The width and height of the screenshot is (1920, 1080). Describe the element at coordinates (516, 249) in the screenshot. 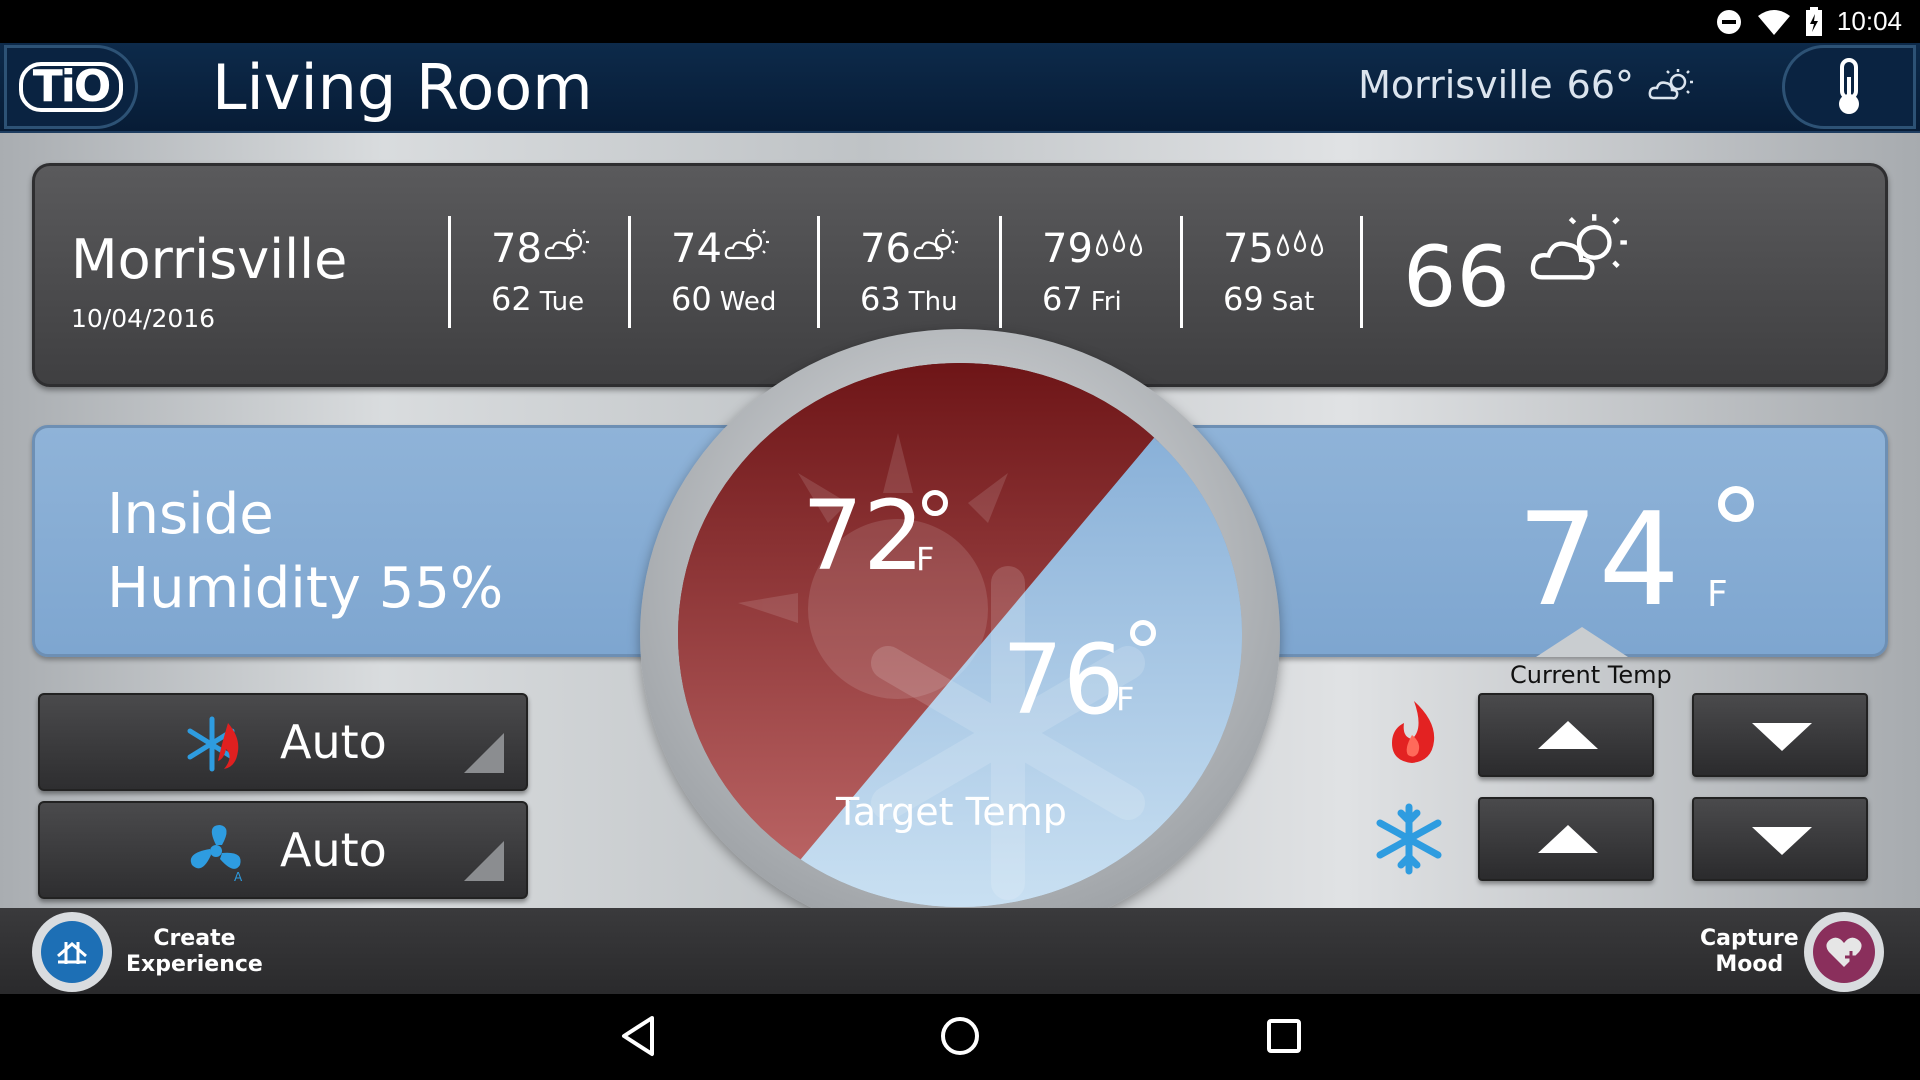

I see `forecast-high: 78` at that location.